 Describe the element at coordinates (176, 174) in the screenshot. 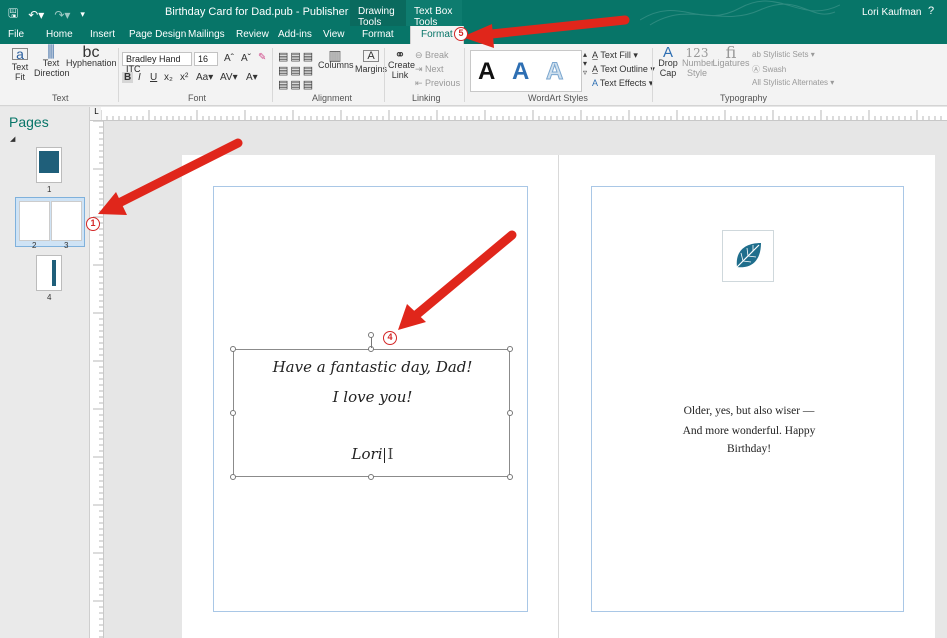

I see `arrow-to-thumbnail` at that location.